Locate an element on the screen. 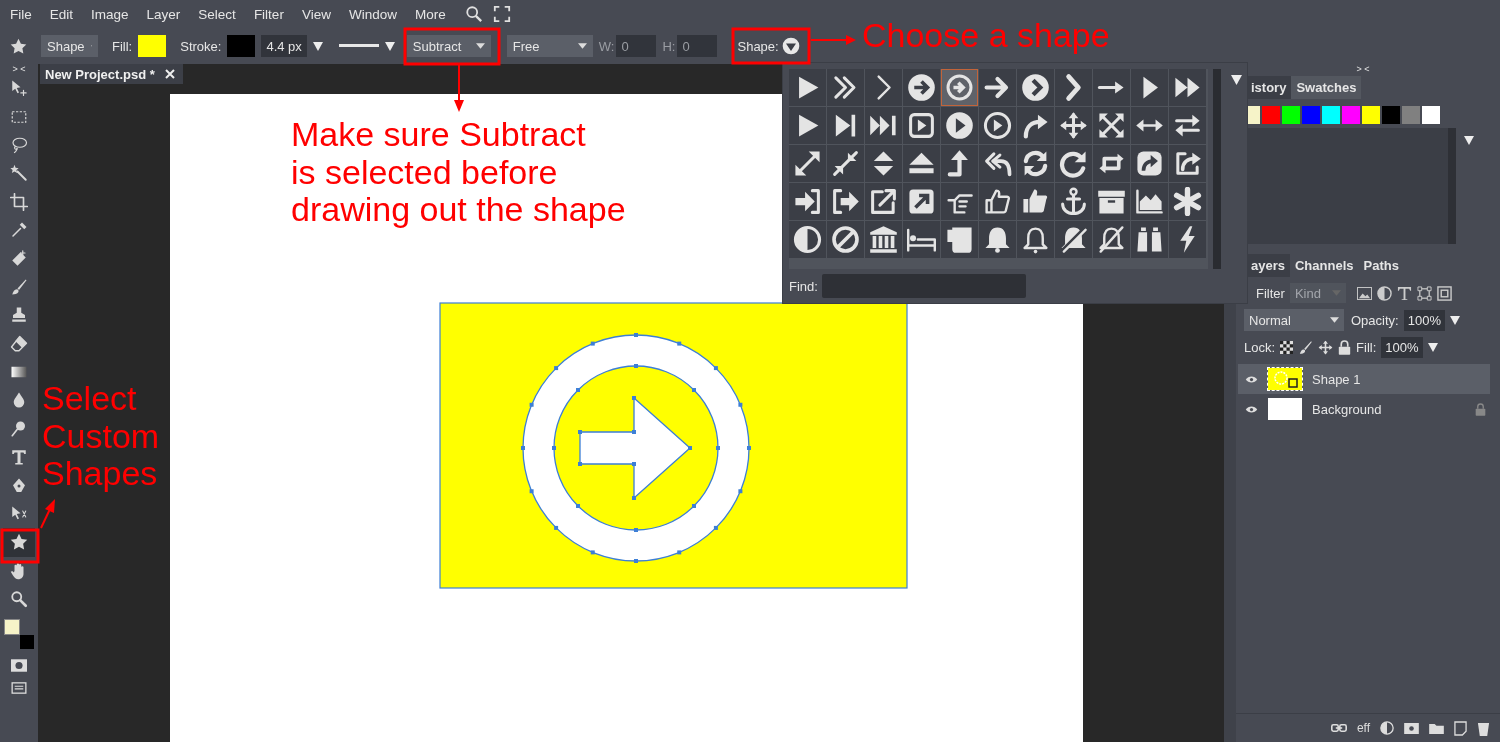 Image resolution: width=1500 pixels, height=742 pixels. stroke-width-field: 4.4 px is located at coordinates (284, 46).